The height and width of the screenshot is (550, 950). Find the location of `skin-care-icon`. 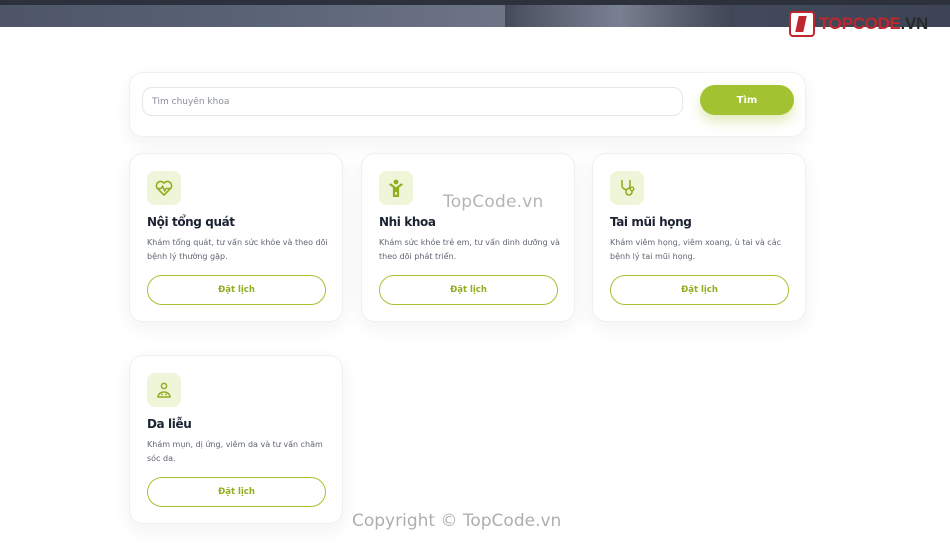

skin-care-icon is located at coordinates (164, 390).